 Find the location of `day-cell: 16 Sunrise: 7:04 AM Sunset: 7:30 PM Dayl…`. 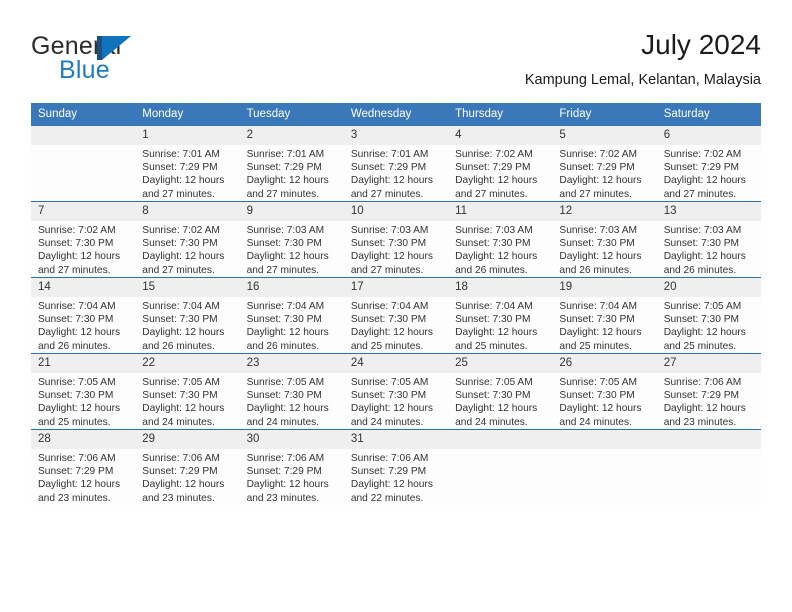

day-cell: 16 Sunrise: 7:04 AM Sunset: 7:30 PM Dayl… is located at coordinates (291, 315).